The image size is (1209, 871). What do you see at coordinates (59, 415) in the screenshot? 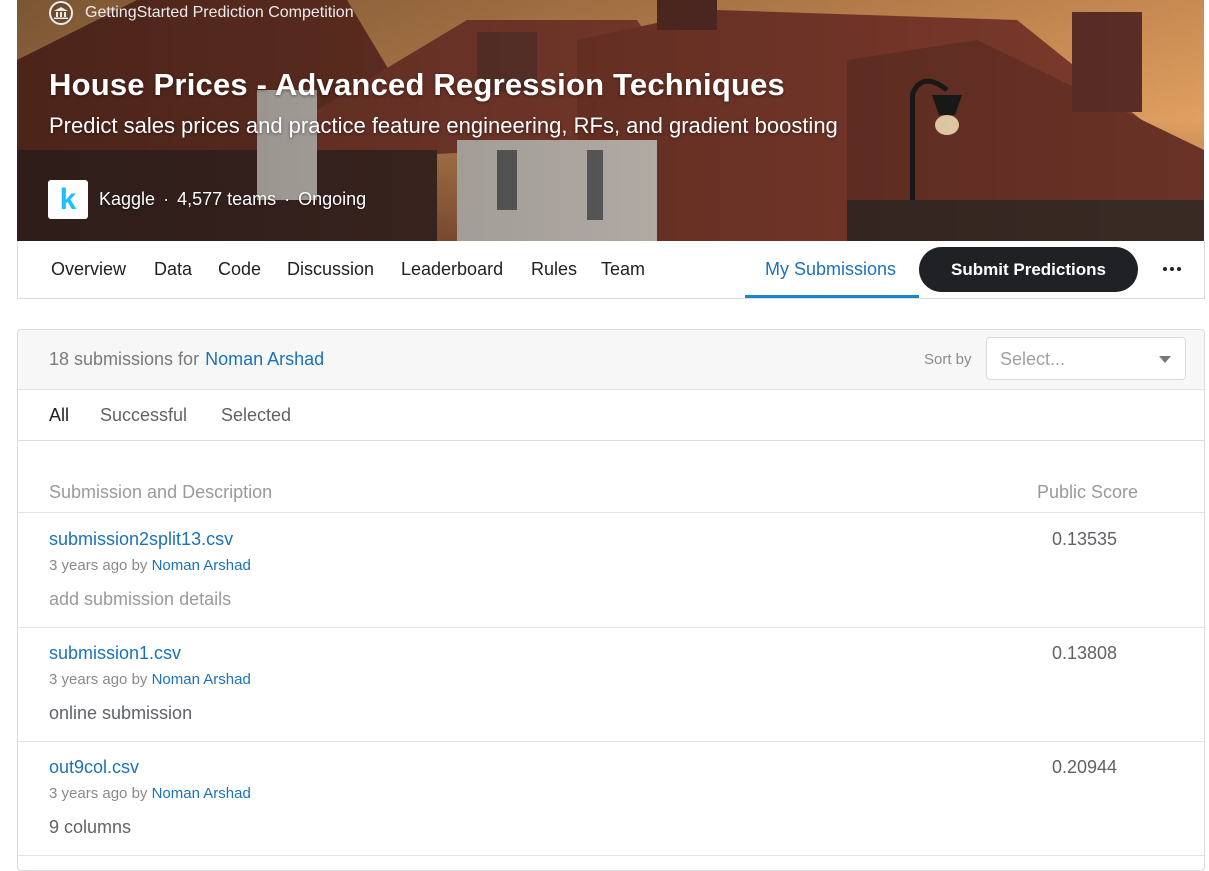
I see `filter-all: All` at bounding box center [59, 415].